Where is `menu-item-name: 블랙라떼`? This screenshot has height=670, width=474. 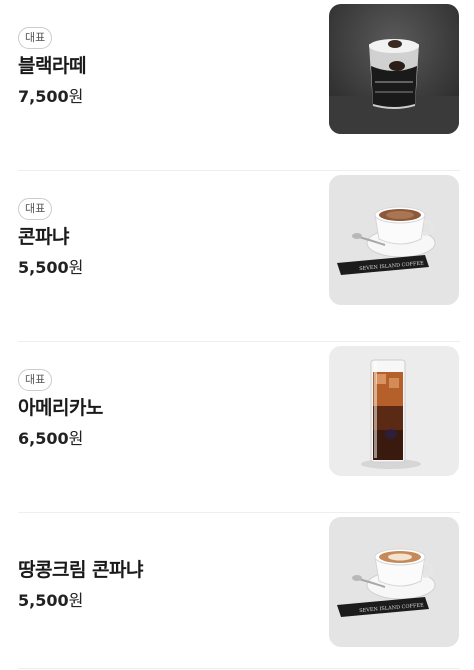 menu-item-name: 블랙라떼 is located at coordinates (52, 66).